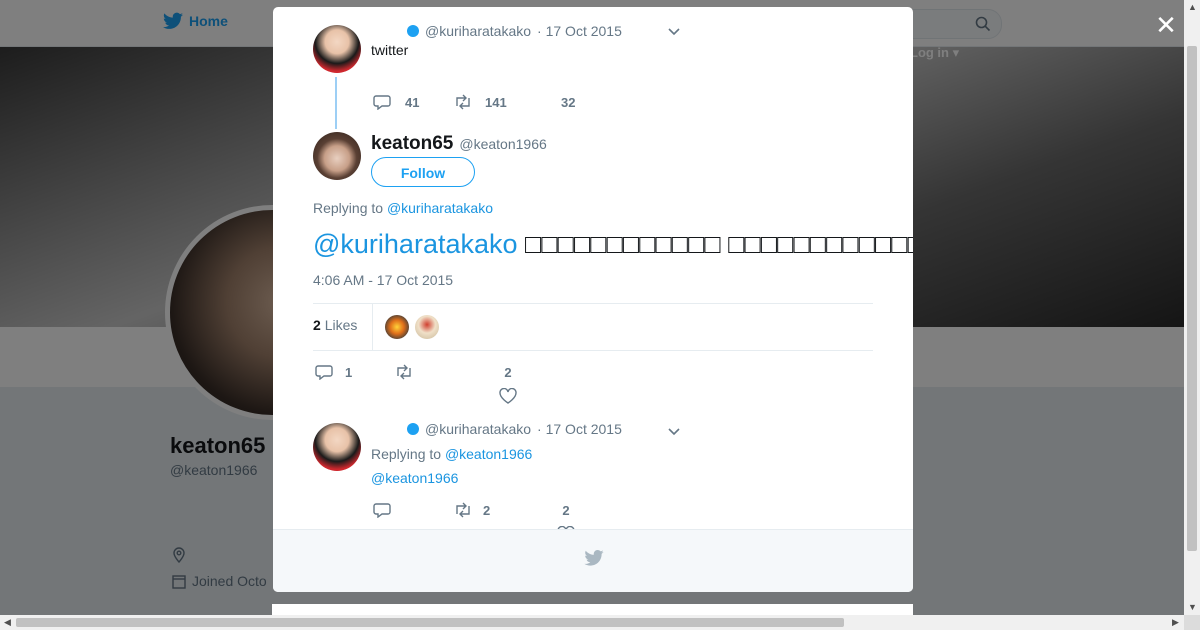  I want to click on author-handle: @keaton1966, so click(502, 144).